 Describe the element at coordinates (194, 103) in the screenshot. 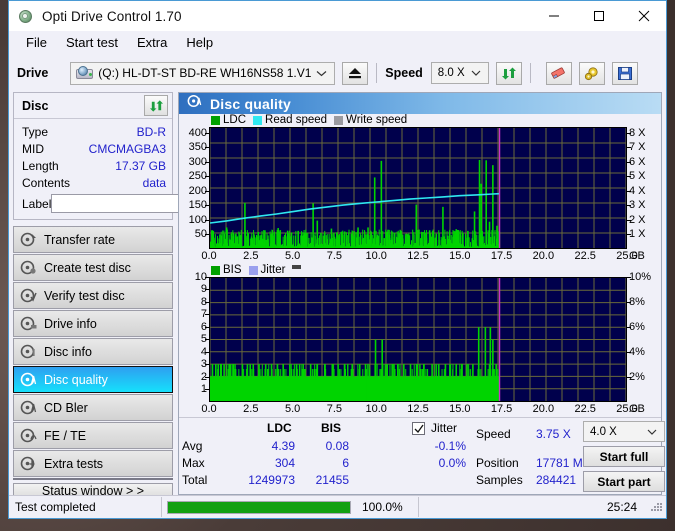

I see `disc-quality-icon` at that location.